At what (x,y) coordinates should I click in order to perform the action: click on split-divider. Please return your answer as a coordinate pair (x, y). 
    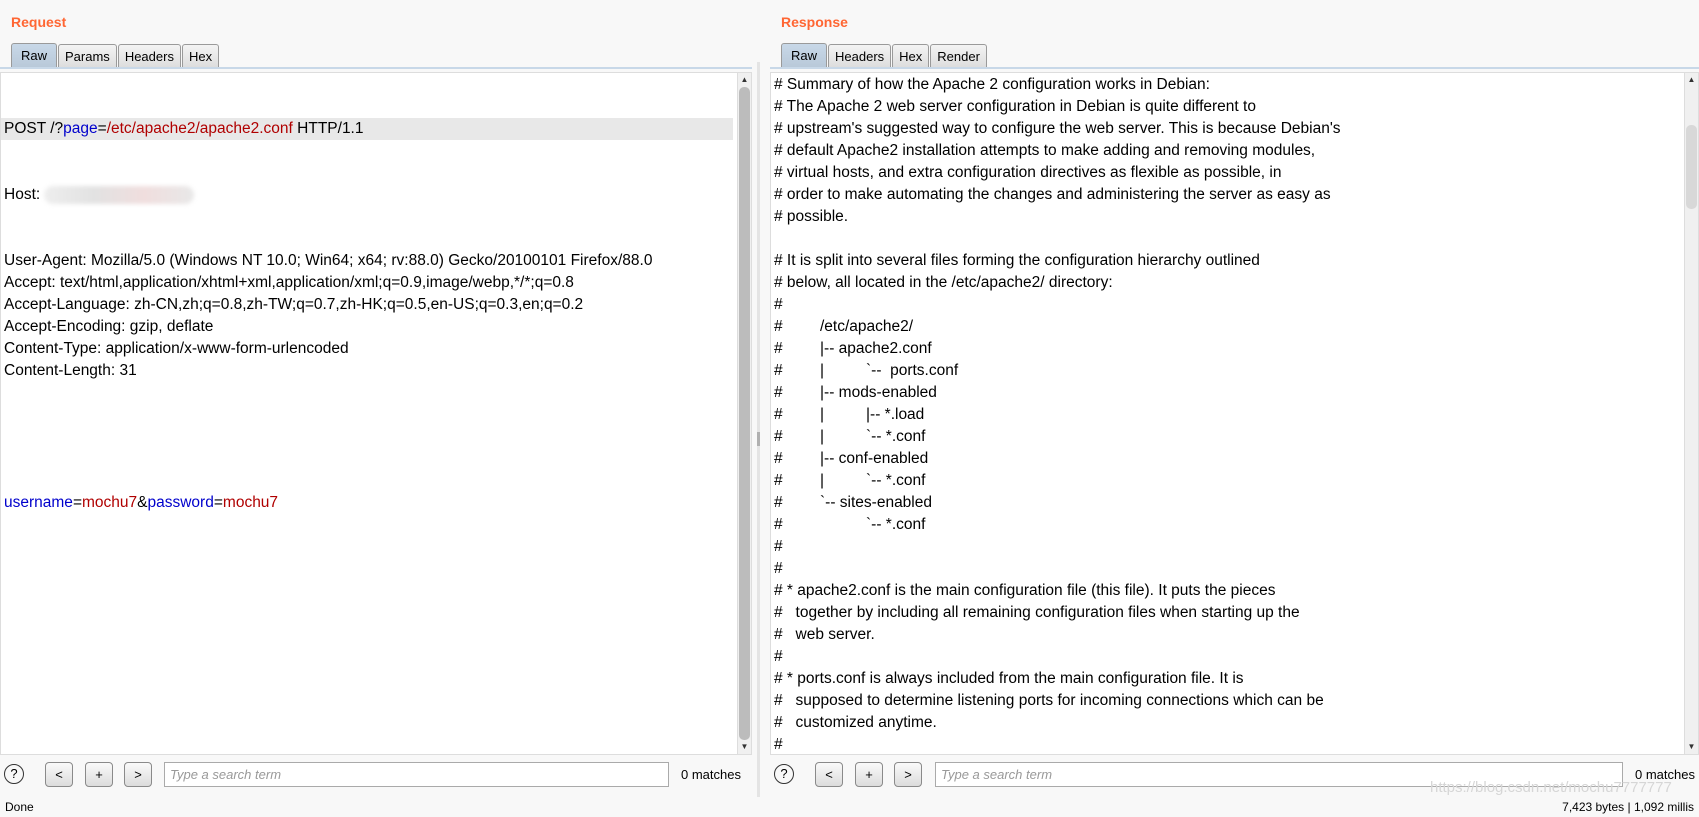
    Looking at the image, I should click on (758, 429).